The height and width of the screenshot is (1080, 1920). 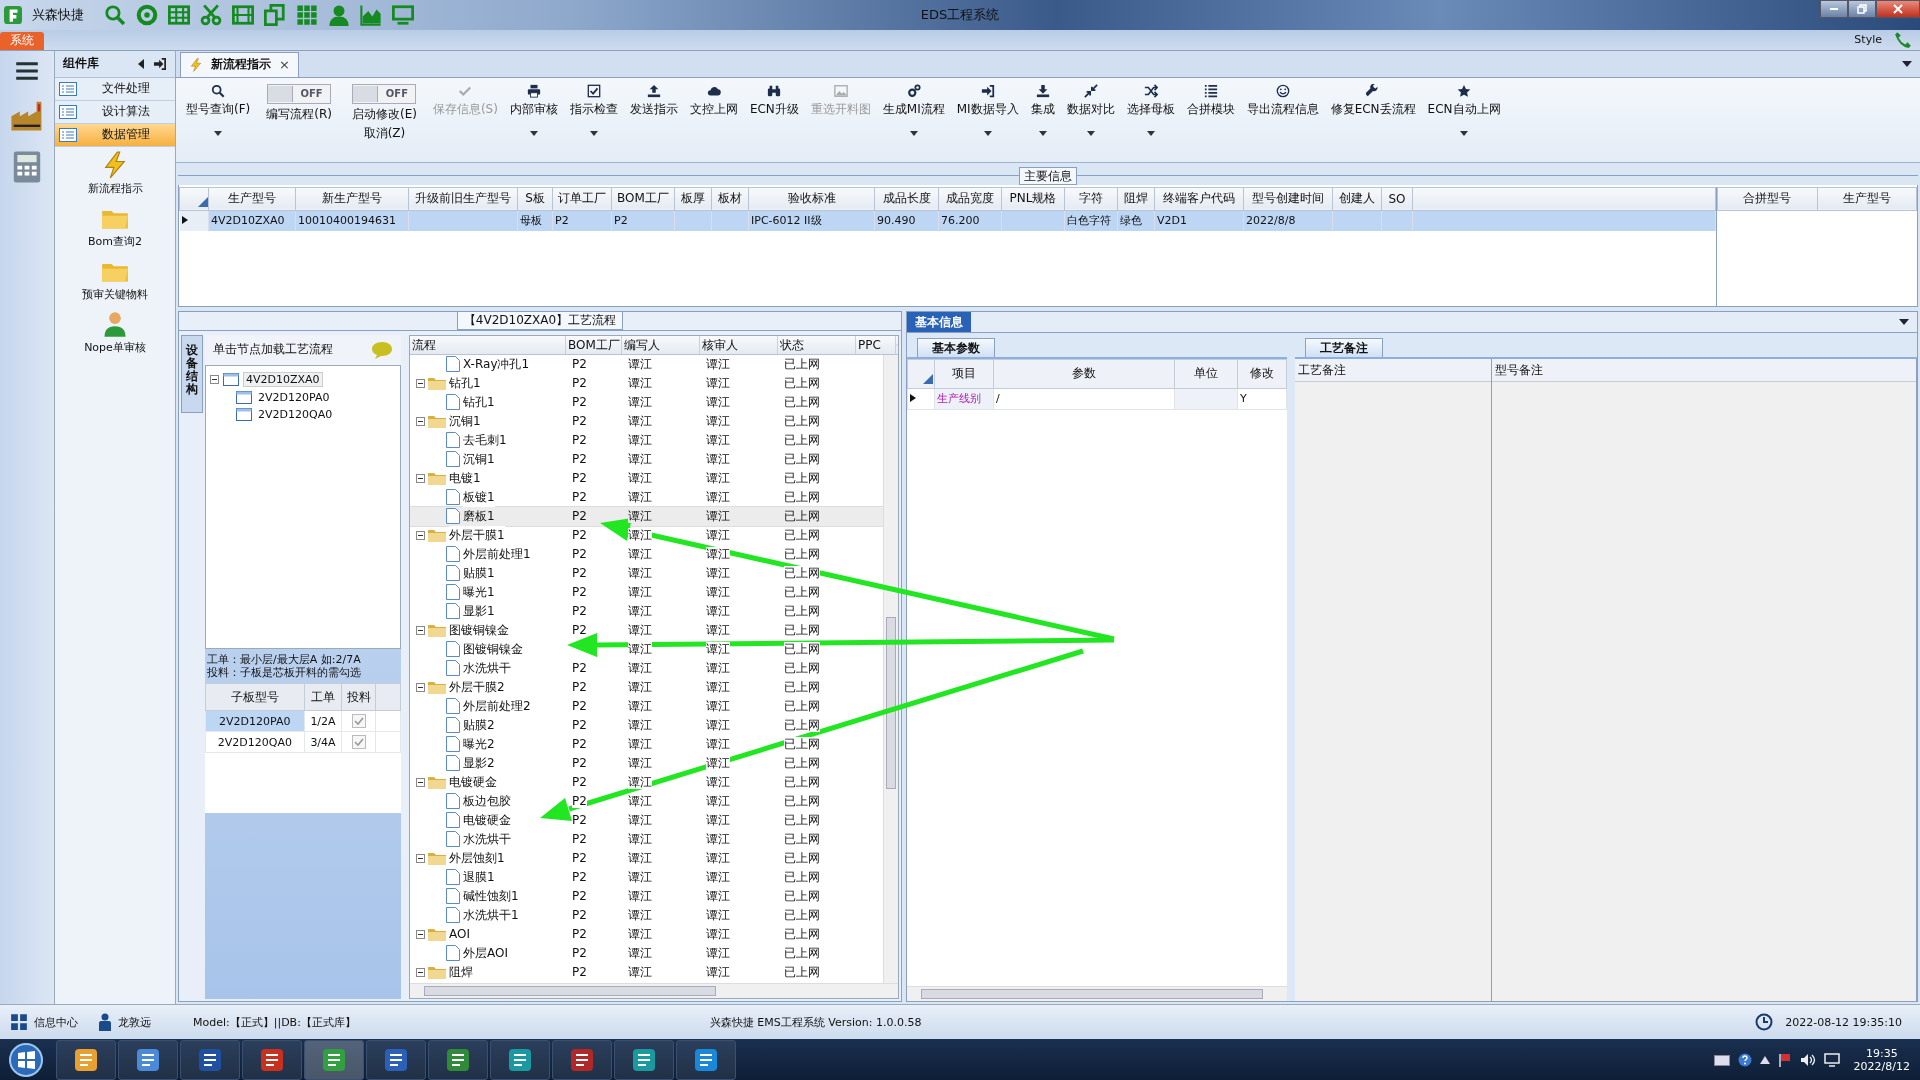 What do you see at coordinates (646, 934) in the screenshot?
I see `table-row: AOI P2 谭江 谭江 已上网` at bounding box center [646, 934].